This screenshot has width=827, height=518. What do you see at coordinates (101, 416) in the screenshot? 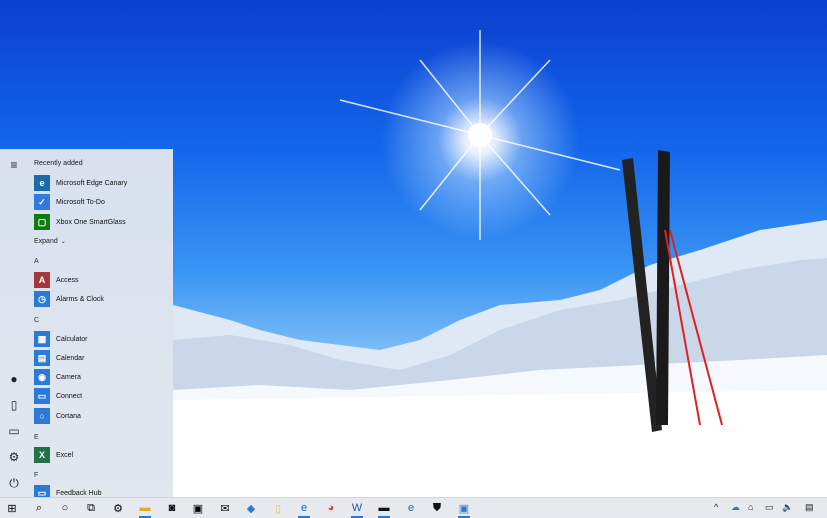
I see `app-cortana: ○ Cortana` at bounding box center [101, 416].